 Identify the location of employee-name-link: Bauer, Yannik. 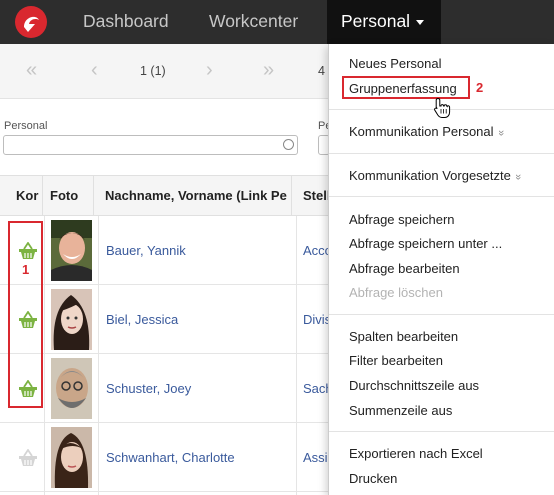
(146, 250).